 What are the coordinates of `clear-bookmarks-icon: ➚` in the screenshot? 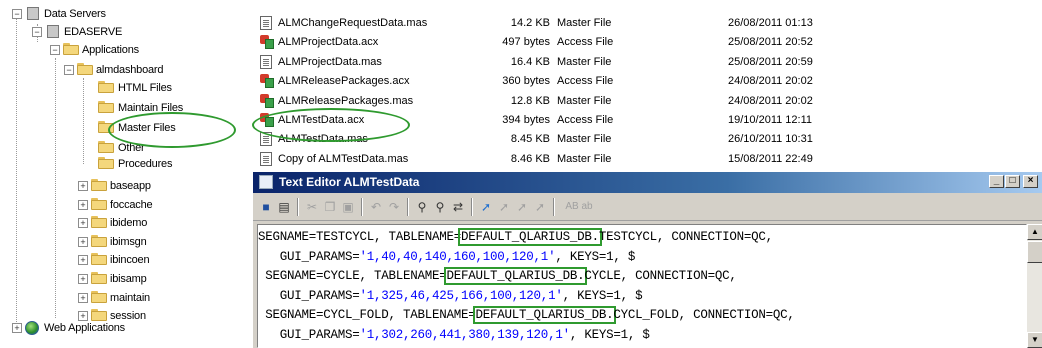 It's located at (540, 207).